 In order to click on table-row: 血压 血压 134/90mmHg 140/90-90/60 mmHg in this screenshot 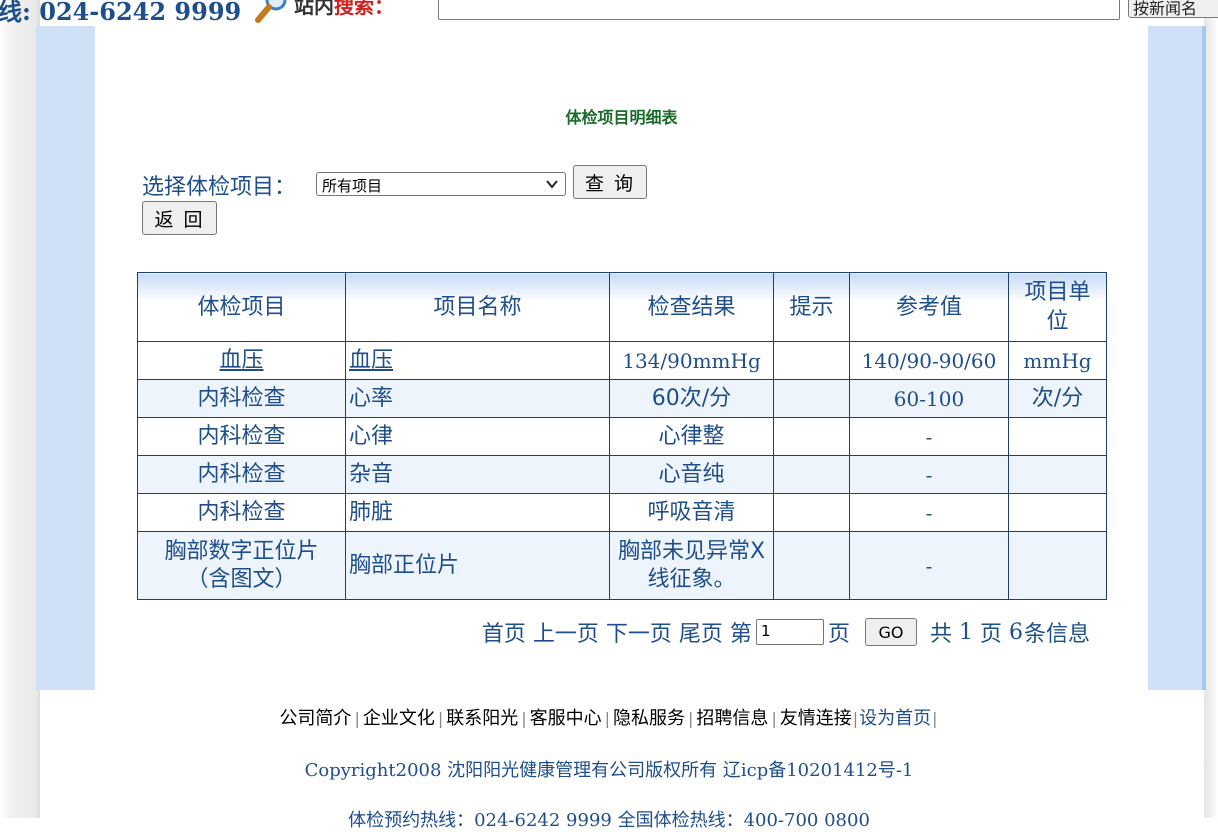, I will do `click(622, 360)`.